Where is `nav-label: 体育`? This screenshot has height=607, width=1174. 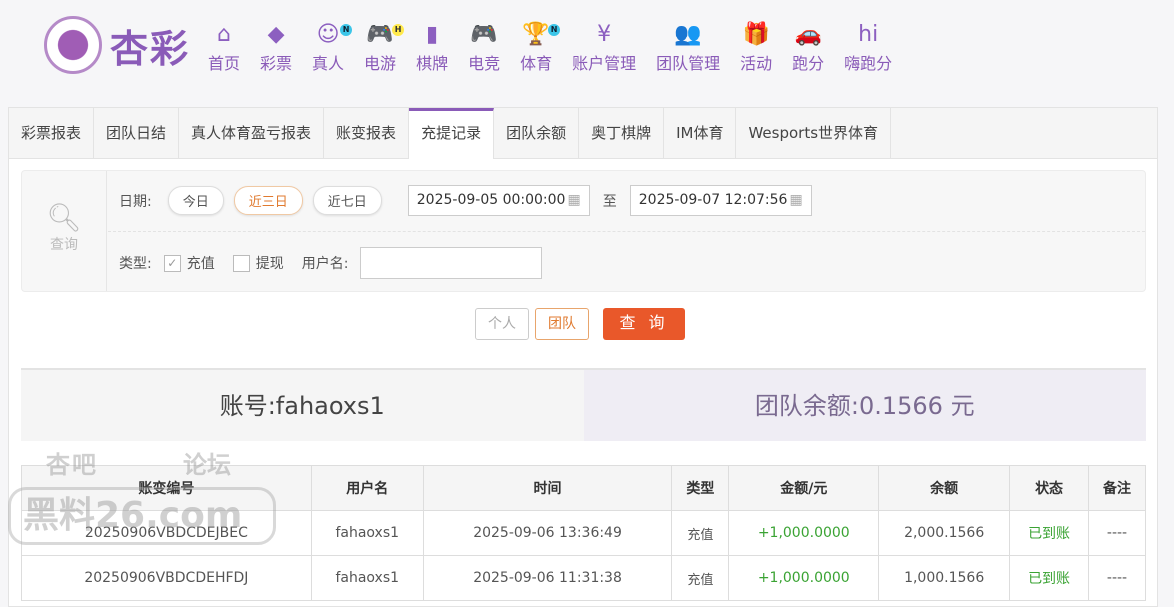
nav-label: 体育 is located at coordinates (536, 63).